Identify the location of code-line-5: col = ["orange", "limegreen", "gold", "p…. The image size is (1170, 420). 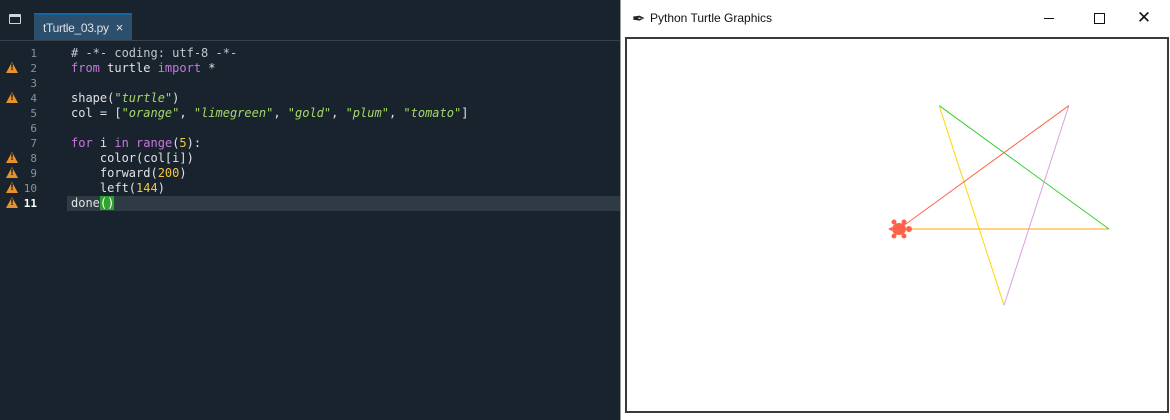
(343, 113).